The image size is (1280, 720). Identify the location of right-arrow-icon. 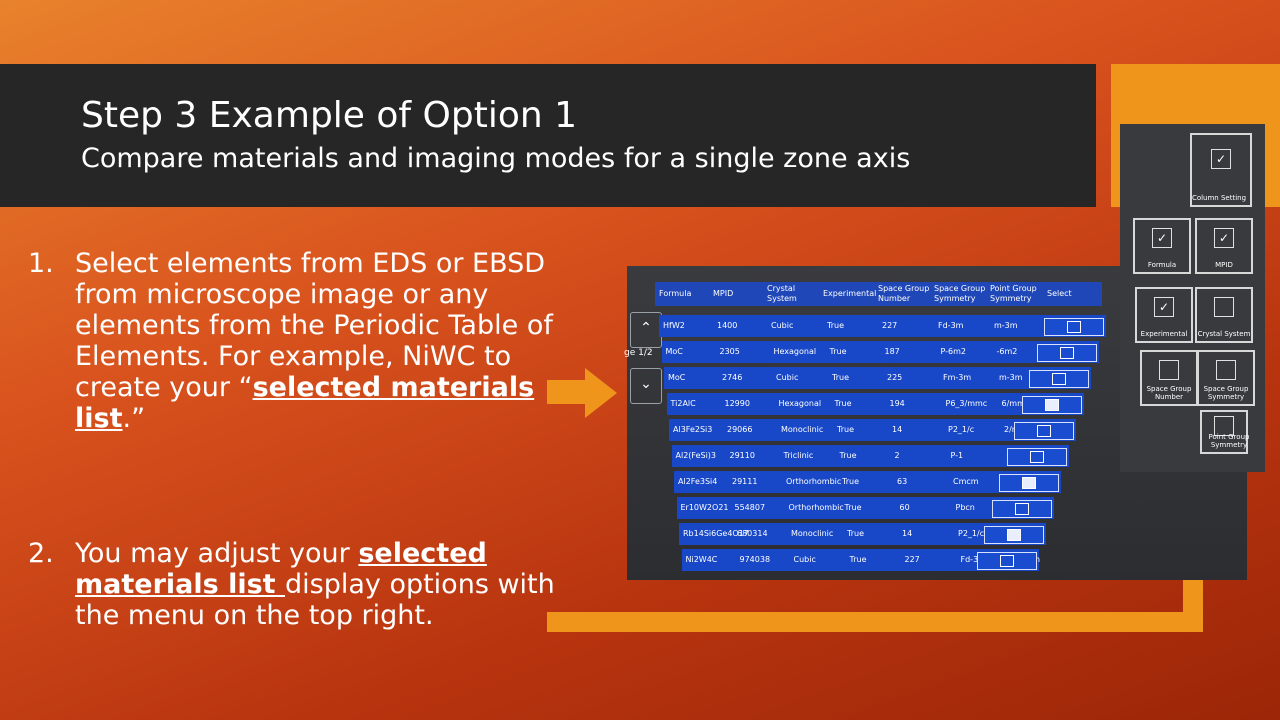
(567, 392).